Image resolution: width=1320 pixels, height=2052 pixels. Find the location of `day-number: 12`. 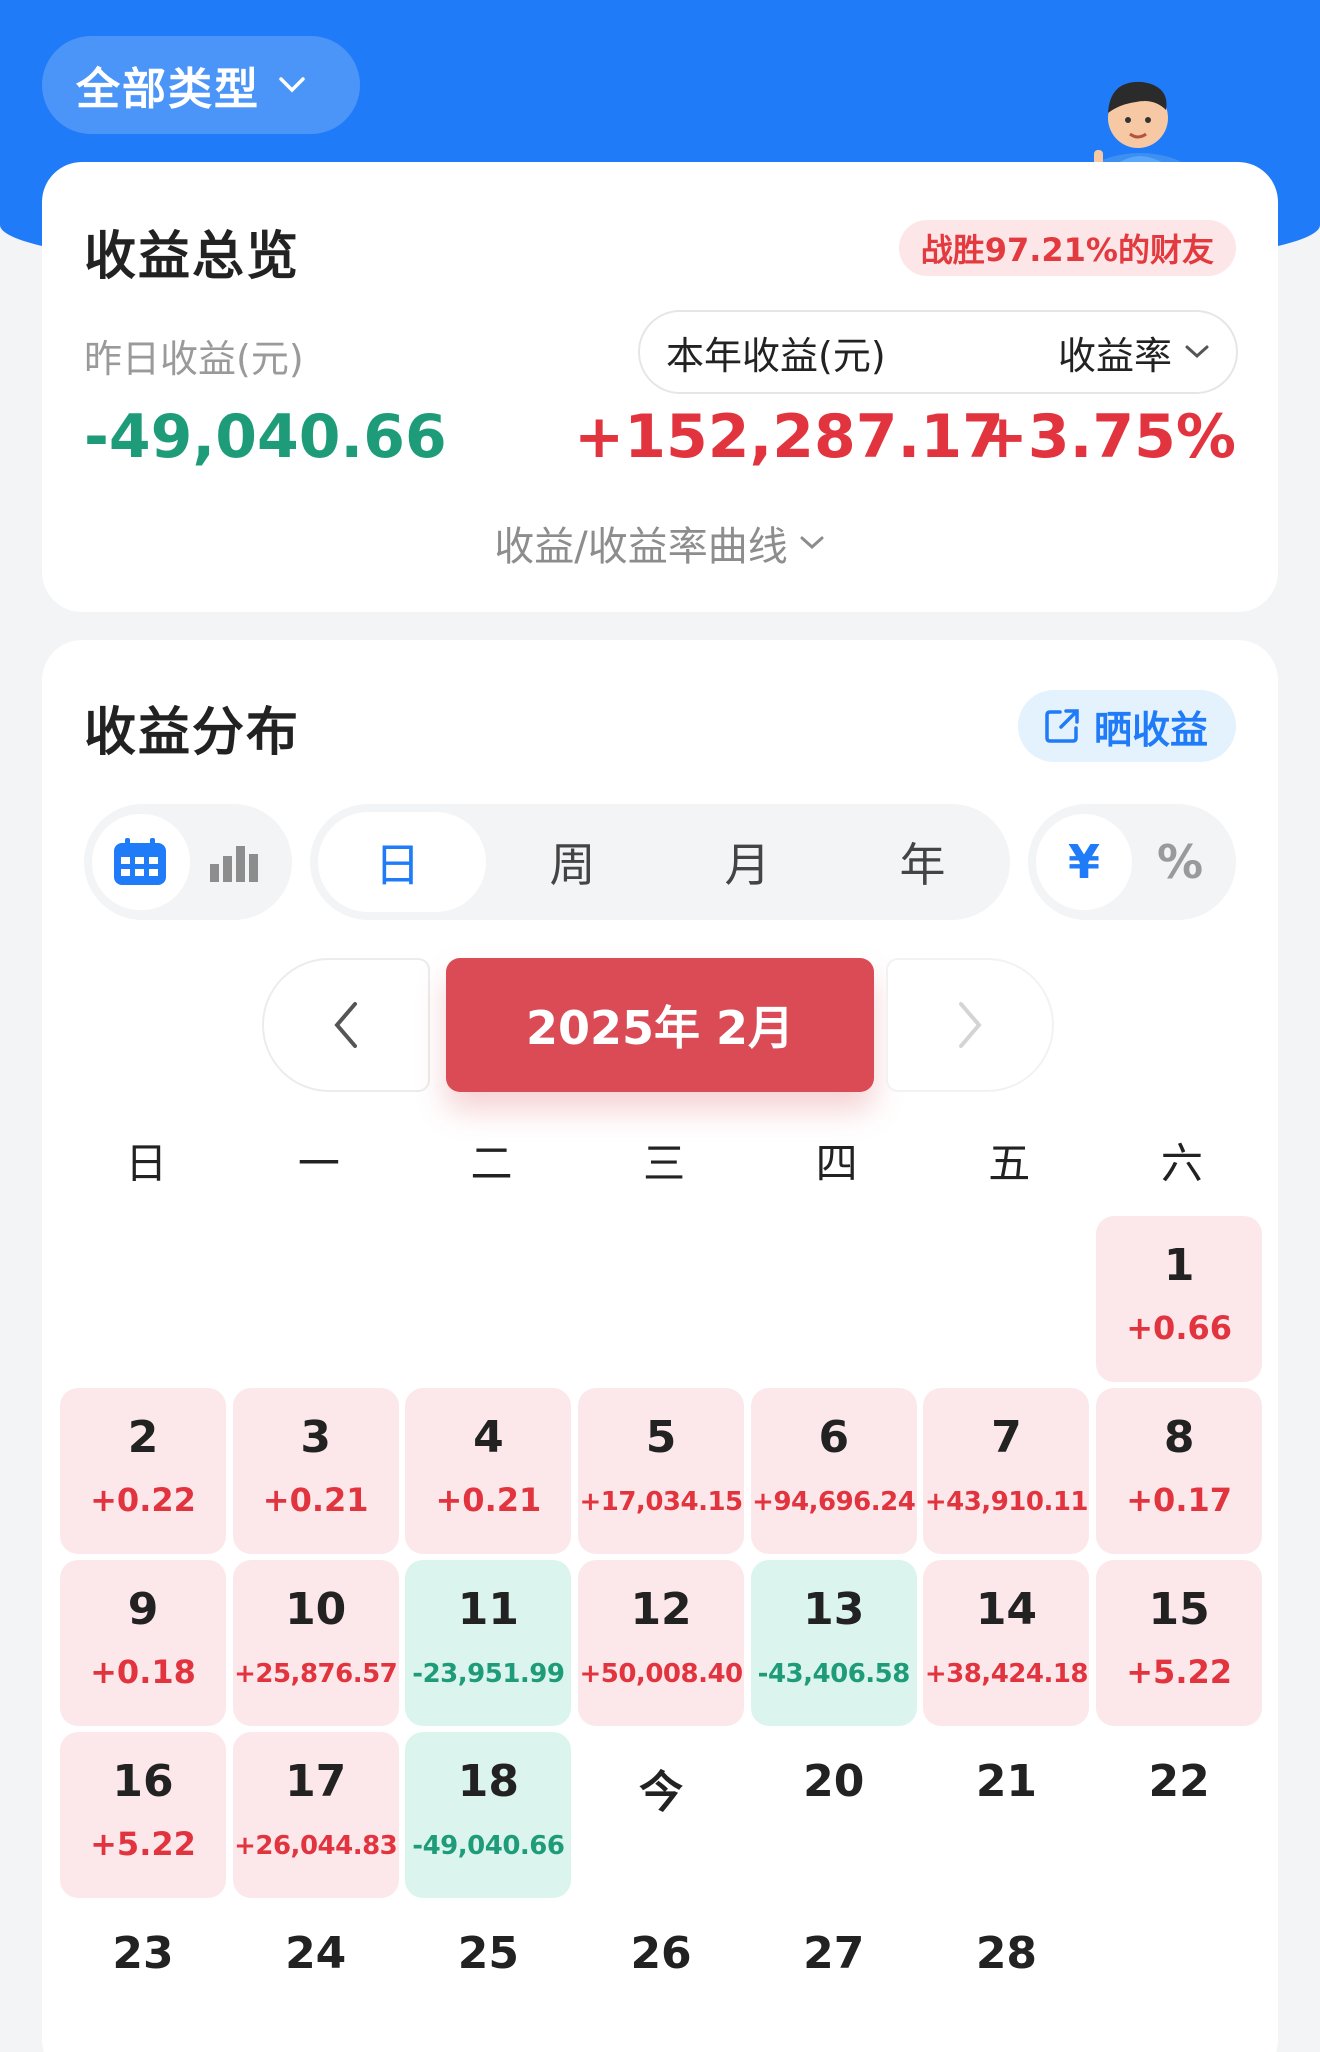

day-number: 12 is located at coordinates (661, 1609).